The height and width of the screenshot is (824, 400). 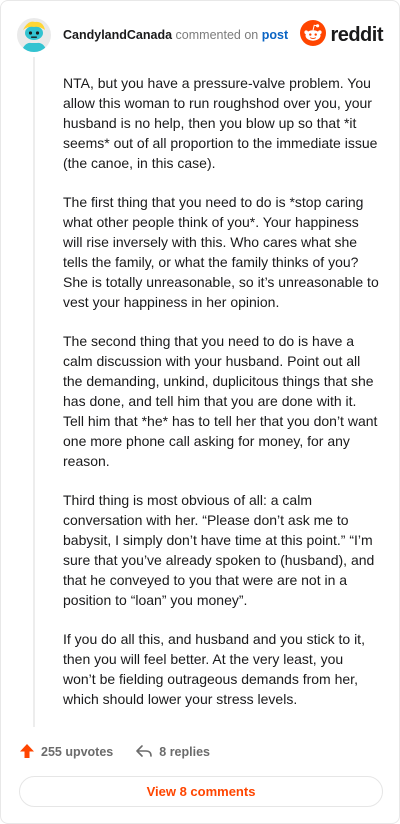 What do you see at coordinates (34, 392) in the screenshot?
I see `thread-line` at bounding box center [34, 392].